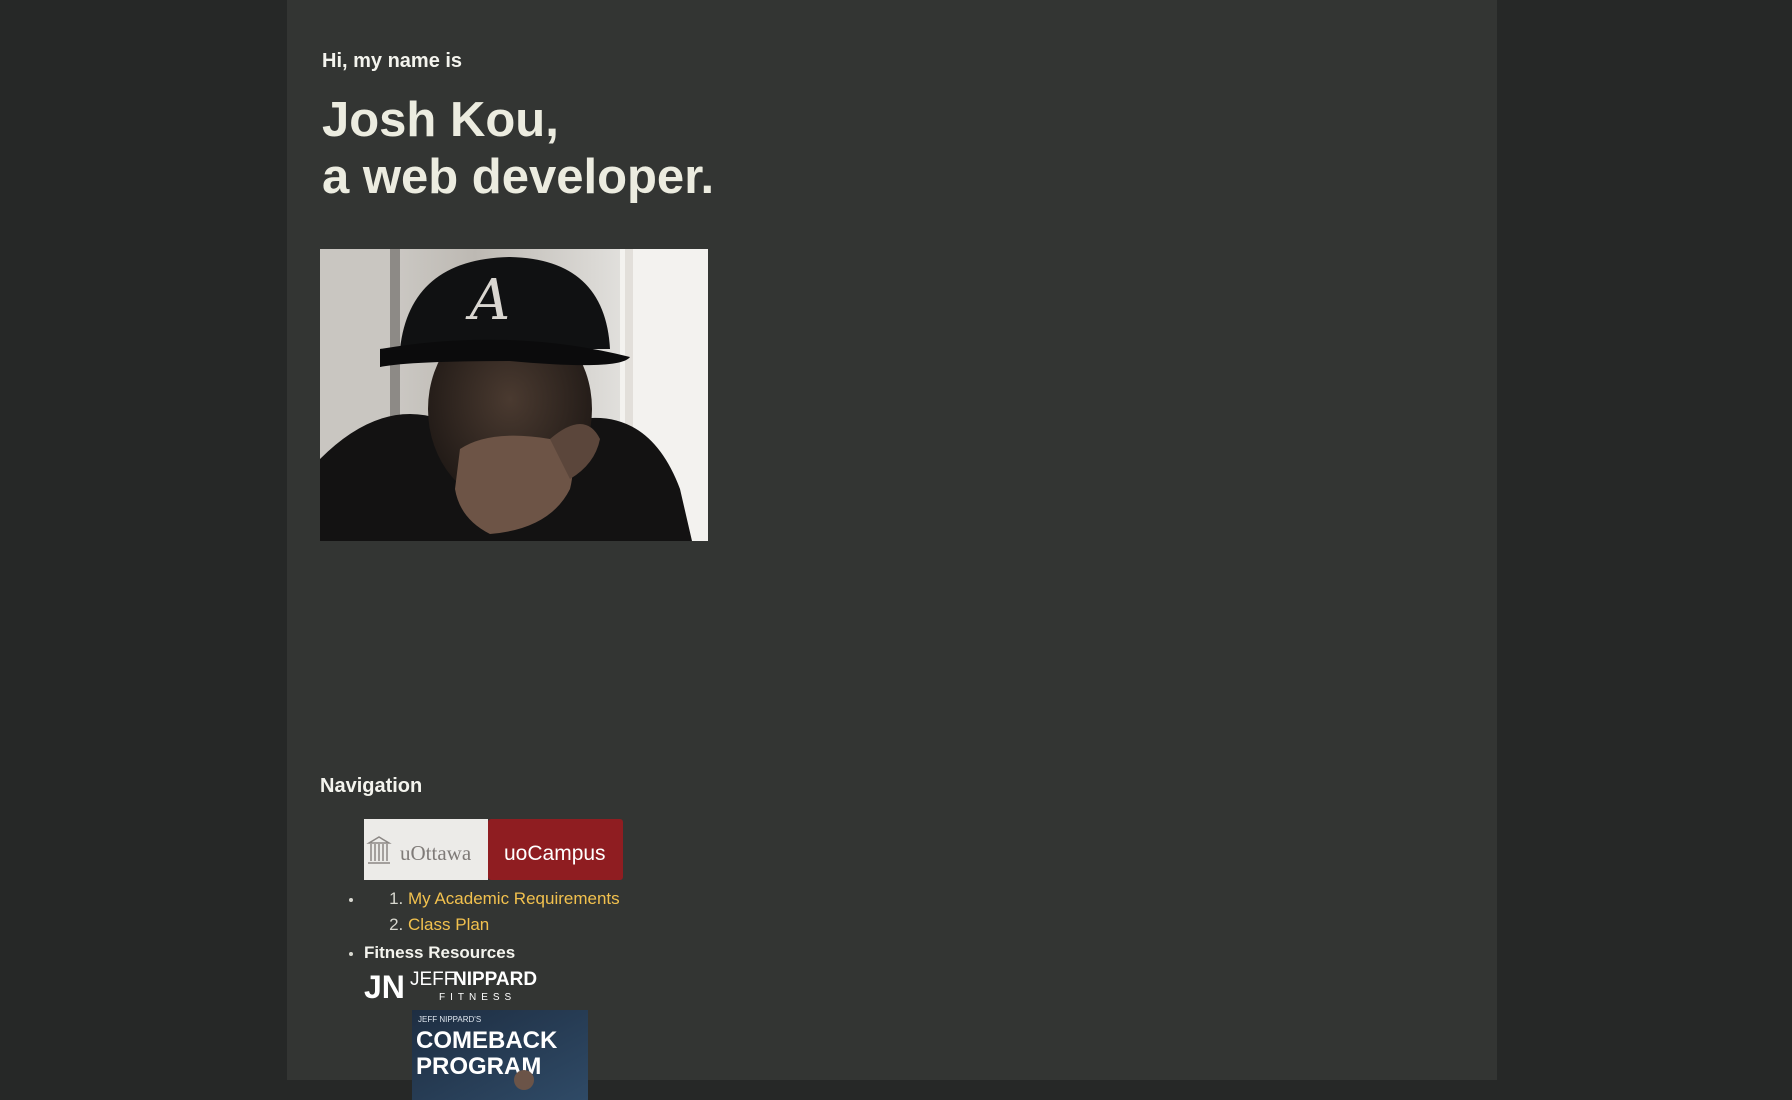  Describe the element at coordinates (436, 853) in the screenshot. I see `uottawa-logo-text: uOttawa` at that location.